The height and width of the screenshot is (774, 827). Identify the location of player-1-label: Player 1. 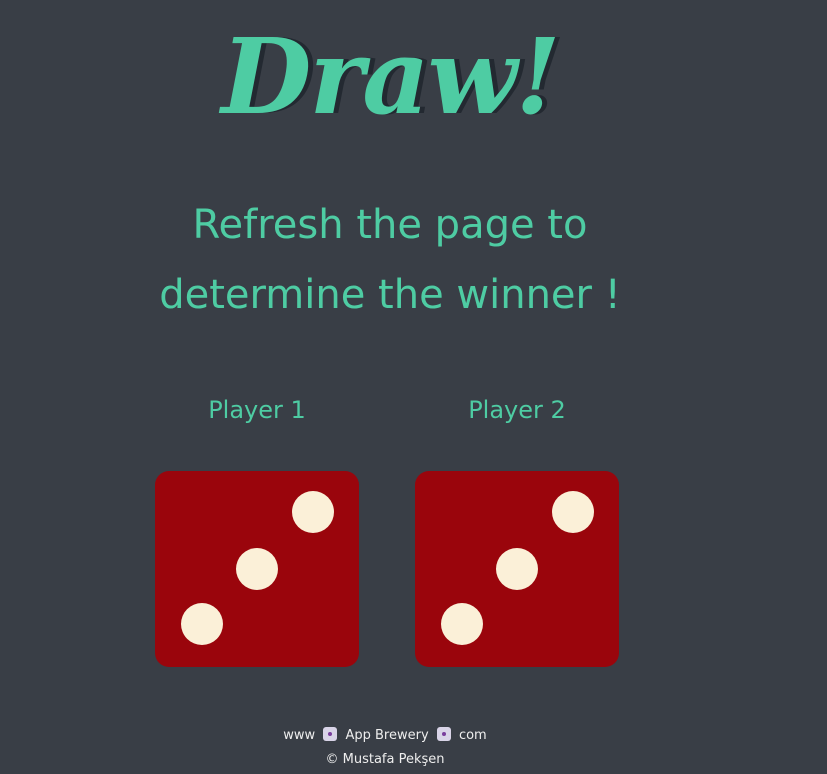
(257, 410).